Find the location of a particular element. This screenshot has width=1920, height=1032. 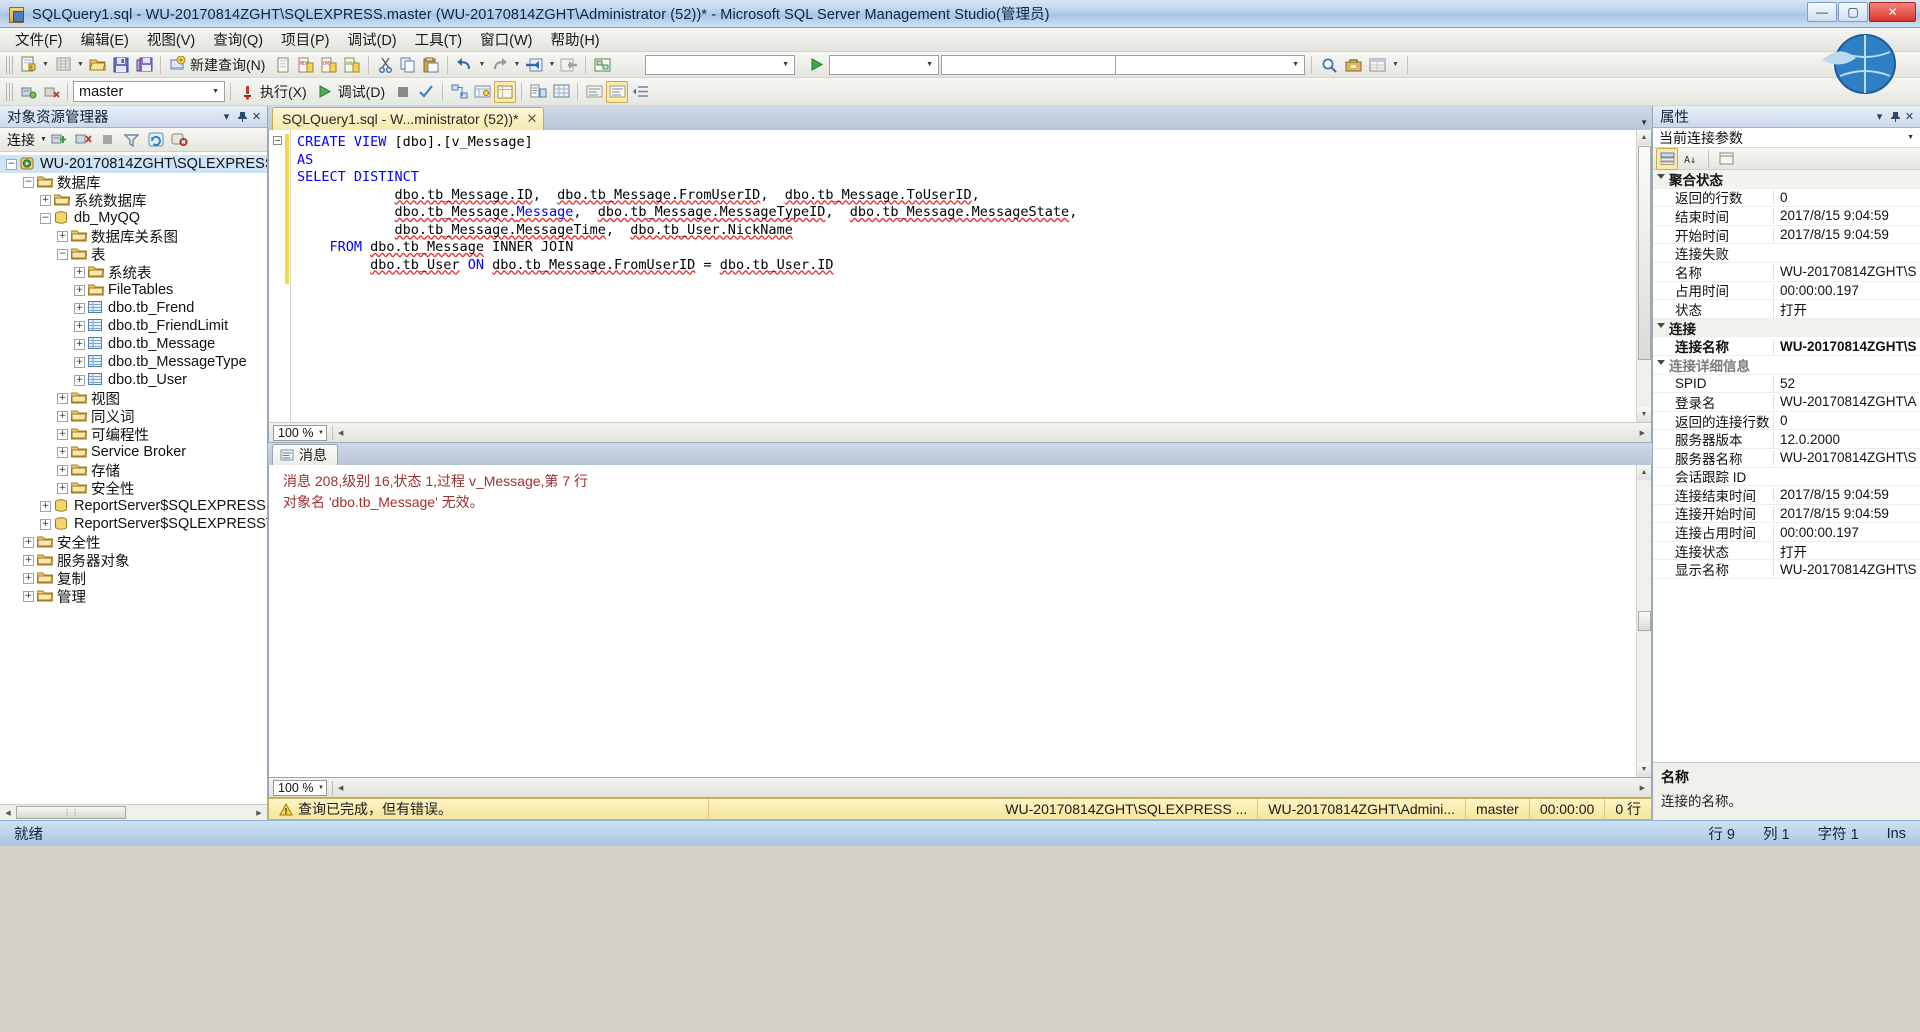

property-row: 连接名称 WU-20170814ZGHT\S is located at coordinates (1786, 346).